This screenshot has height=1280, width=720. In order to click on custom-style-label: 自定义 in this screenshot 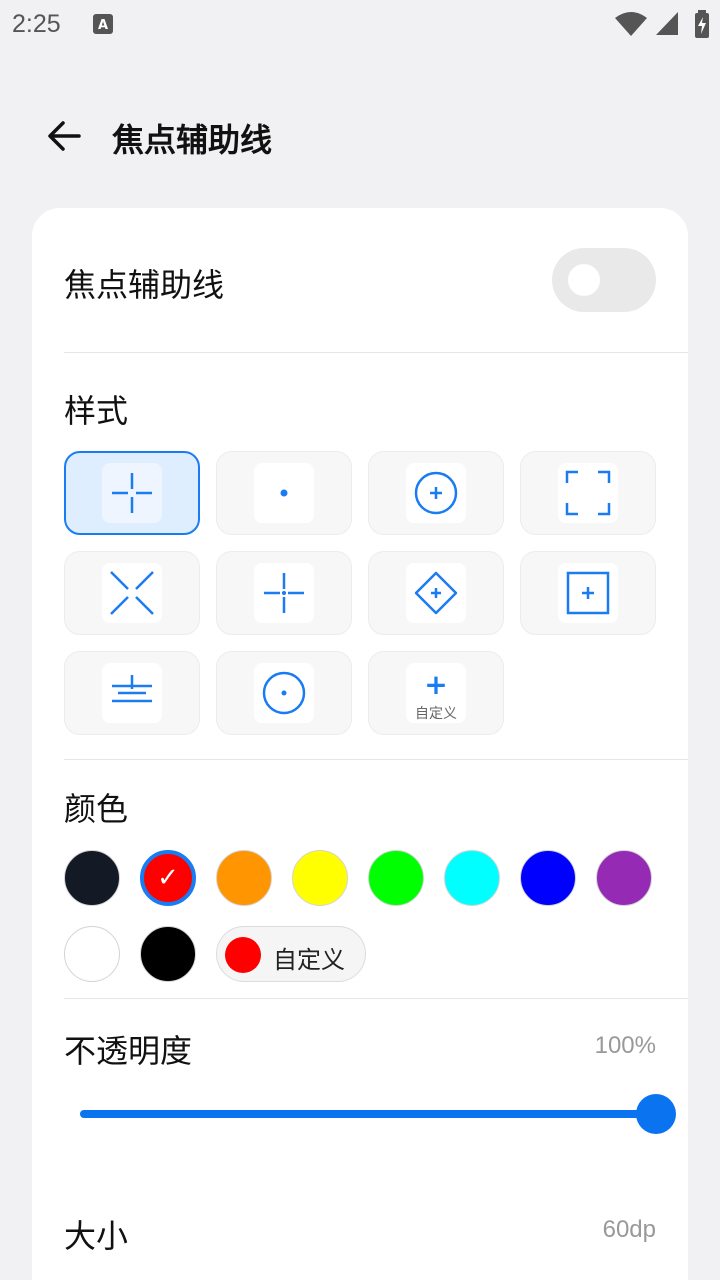, I will do `click(436, 714)`.